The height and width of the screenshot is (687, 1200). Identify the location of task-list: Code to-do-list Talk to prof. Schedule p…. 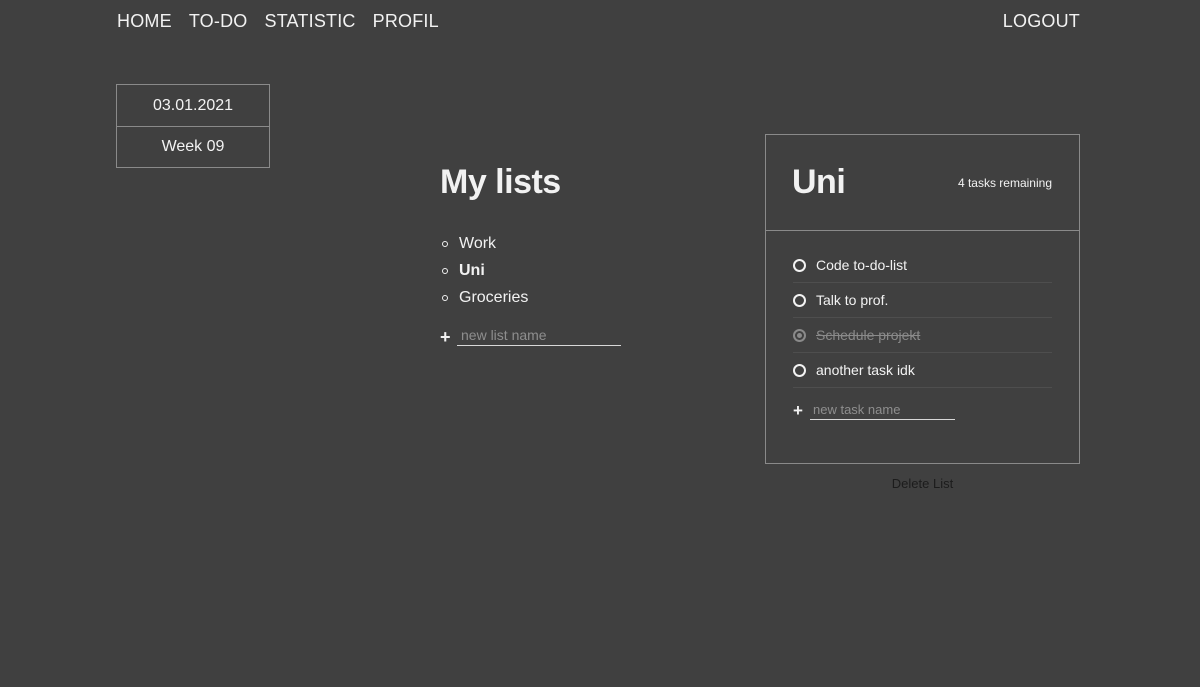
(922, 309).